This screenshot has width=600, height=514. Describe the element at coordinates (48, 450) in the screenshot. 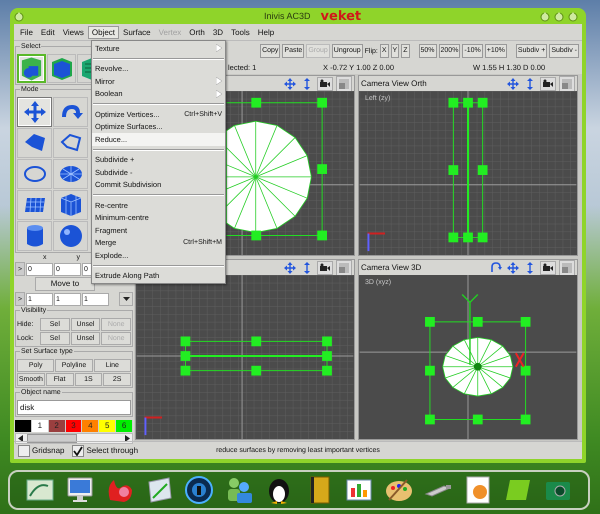

I see `checkbox-label: Gridsnap` at that location.